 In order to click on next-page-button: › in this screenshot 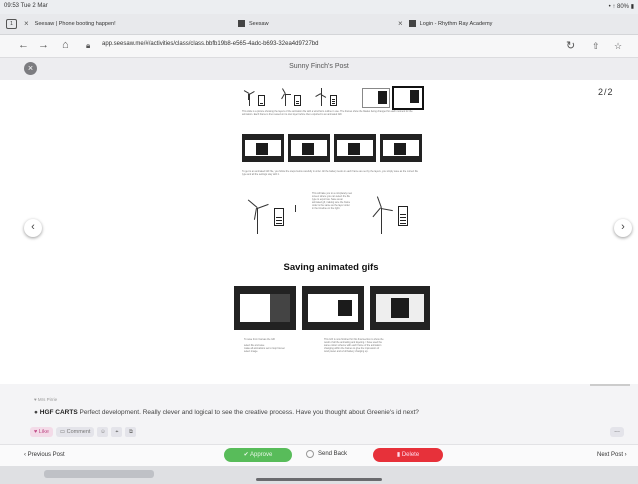, I will do `click(623, 228)`.